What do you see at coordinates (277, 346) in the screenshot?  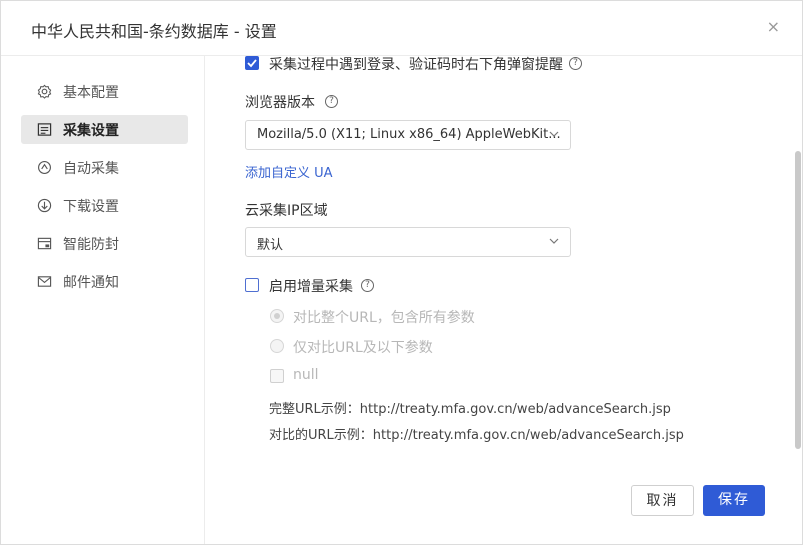 I see `compare-partial-url-radio` at bounding box center [277, 346].